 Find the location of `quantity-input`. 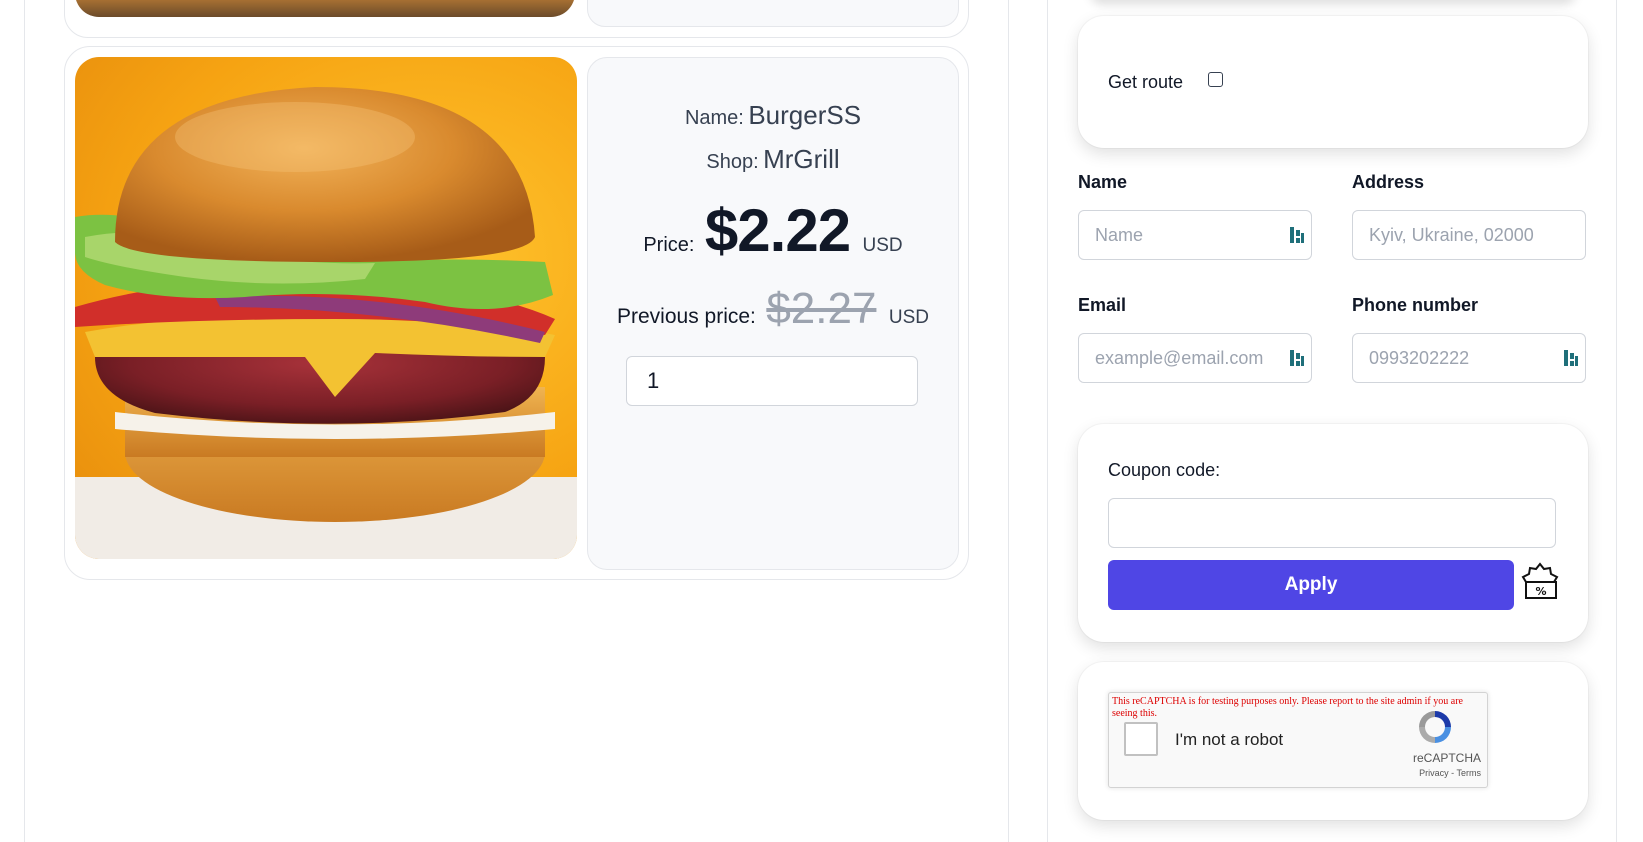

quantity-input is located at coordinates (772, 381).